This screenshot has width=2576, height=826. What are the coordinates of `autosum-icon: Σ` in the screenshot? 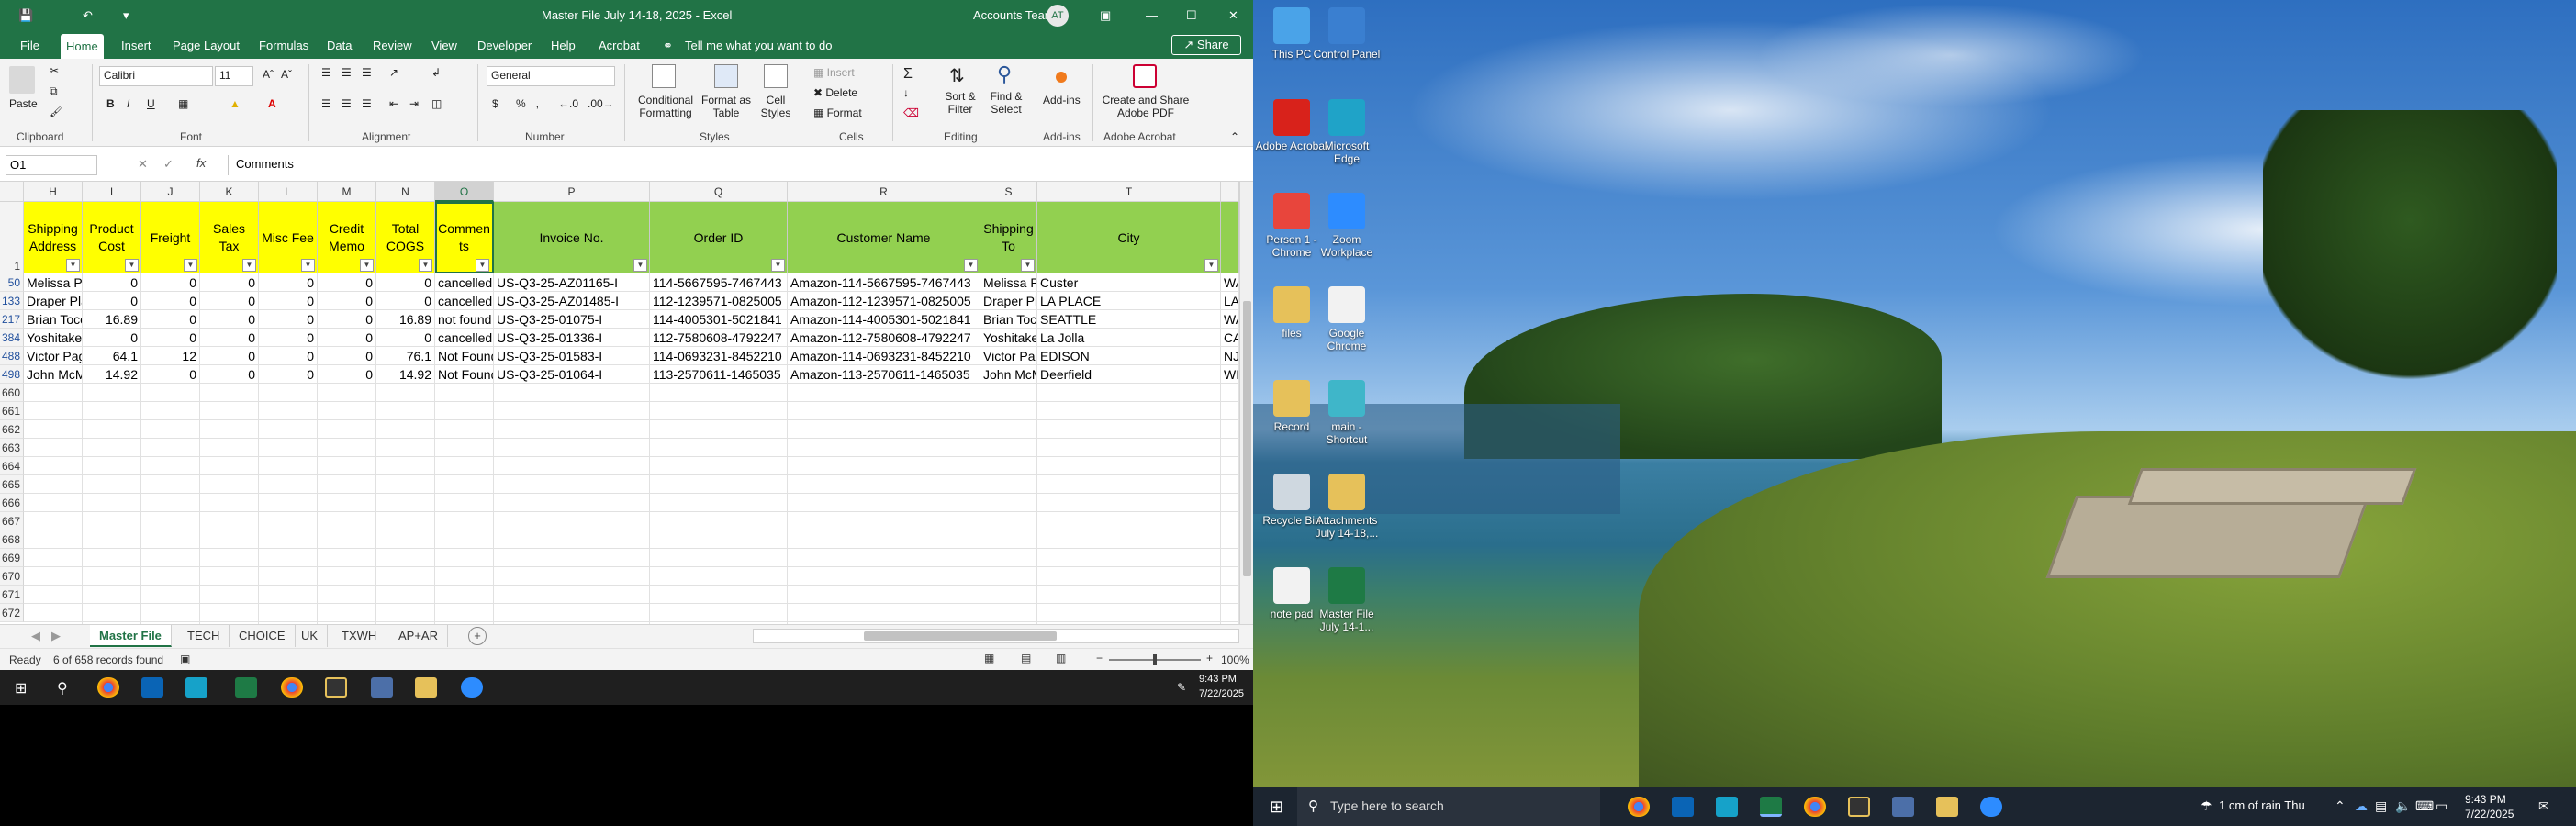 It's located at (908, 74).